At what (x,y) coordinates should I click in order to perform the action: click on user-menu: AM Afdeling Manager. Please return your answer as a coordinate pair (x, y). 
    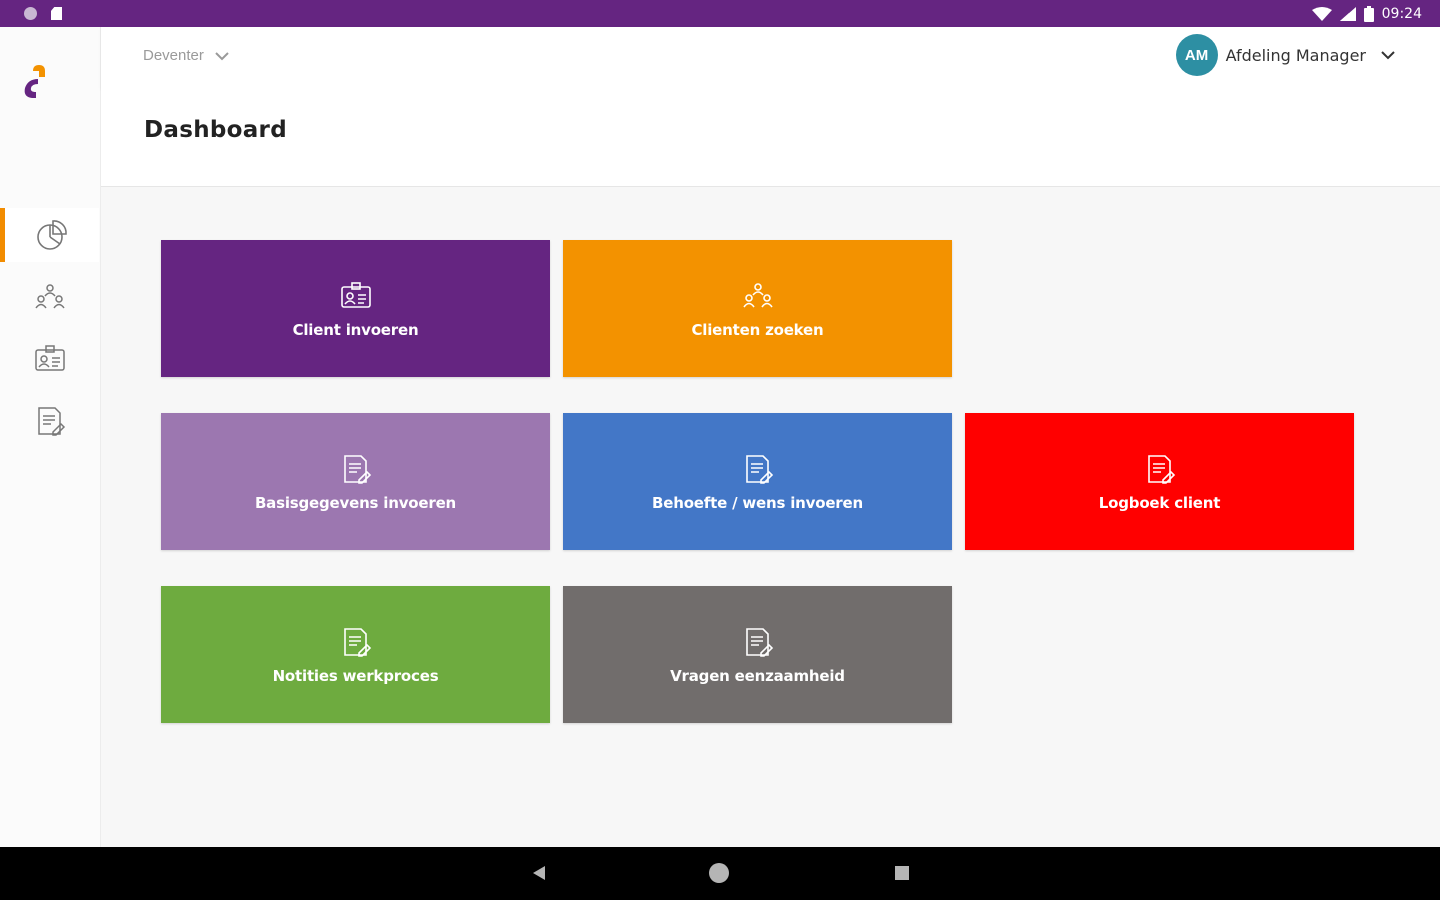
    Looking at the image, I should click on (1285, 55).